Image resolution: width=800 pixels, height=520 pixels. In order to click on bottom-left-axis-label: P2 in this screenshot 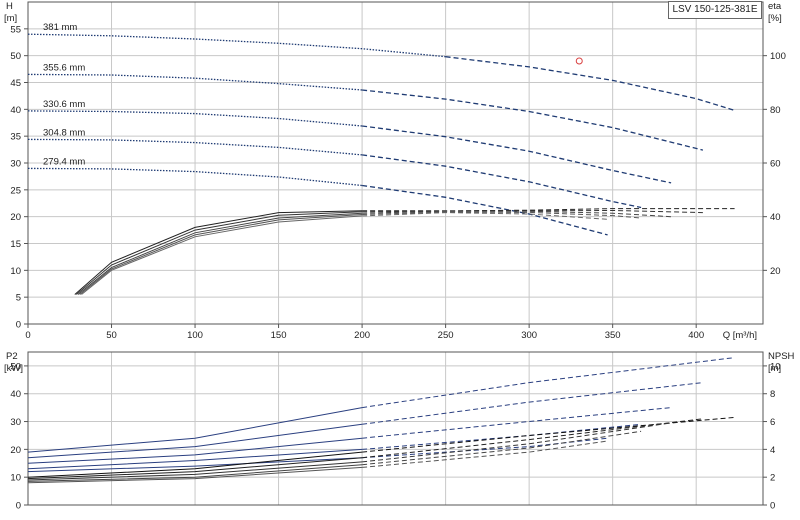, I will do `click(12, 356)`.